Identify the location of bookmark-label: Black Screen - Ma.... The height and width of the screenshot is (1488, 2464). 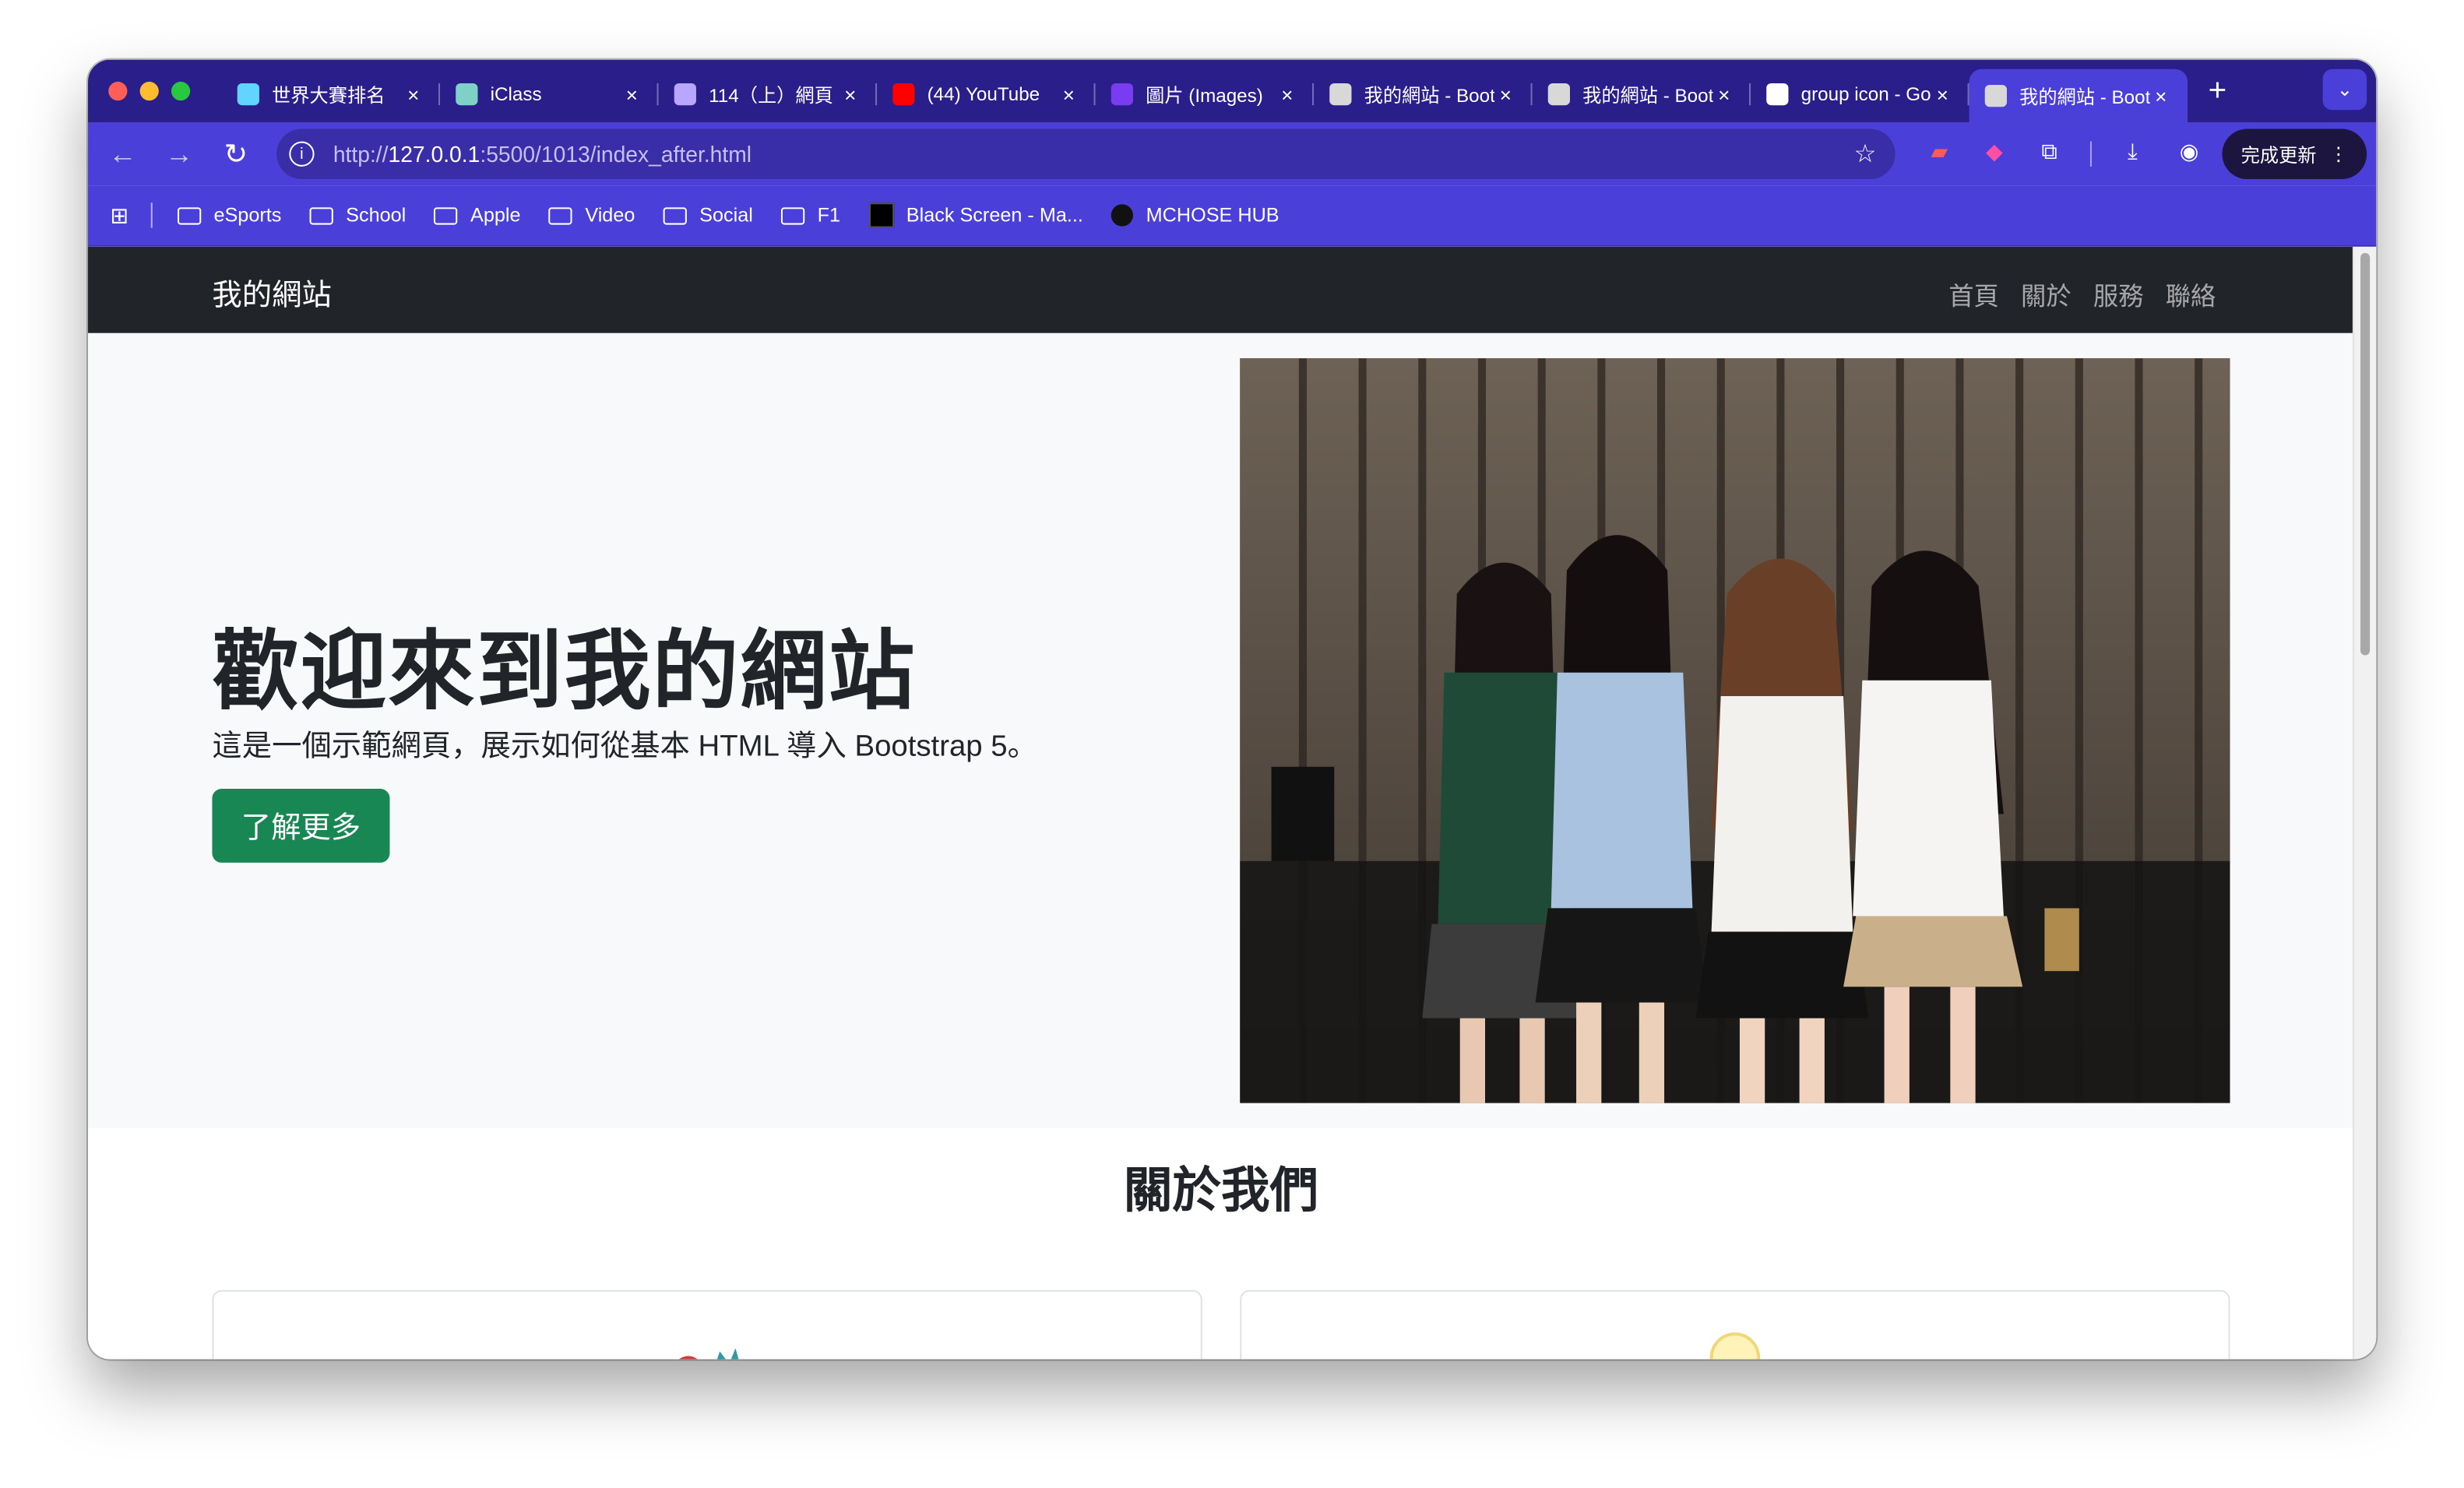
(995, 215).